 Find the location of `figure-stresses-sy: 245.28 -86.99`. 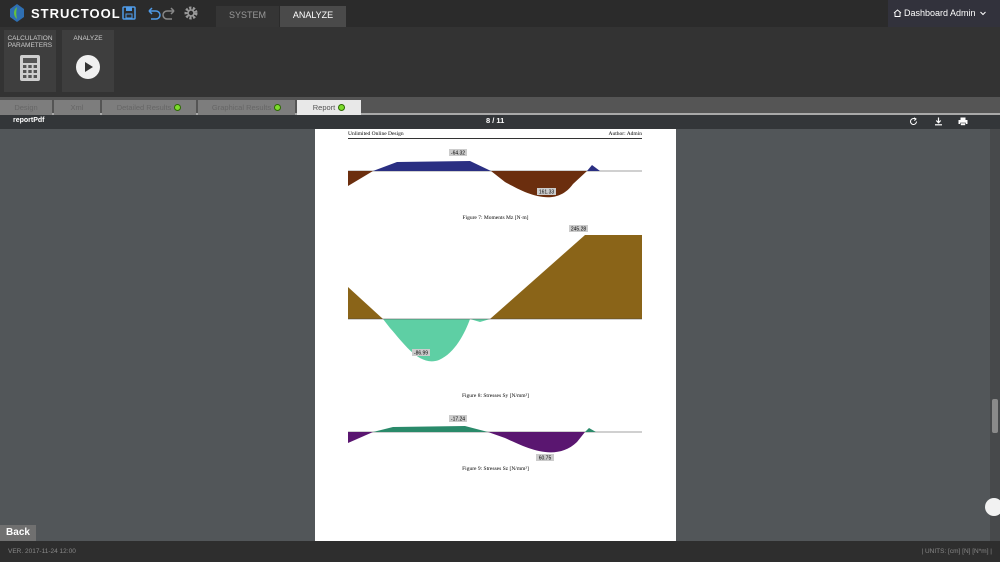

figure-stresses-sy: 245.28 -86.99 is located at coordinates (495, 293).